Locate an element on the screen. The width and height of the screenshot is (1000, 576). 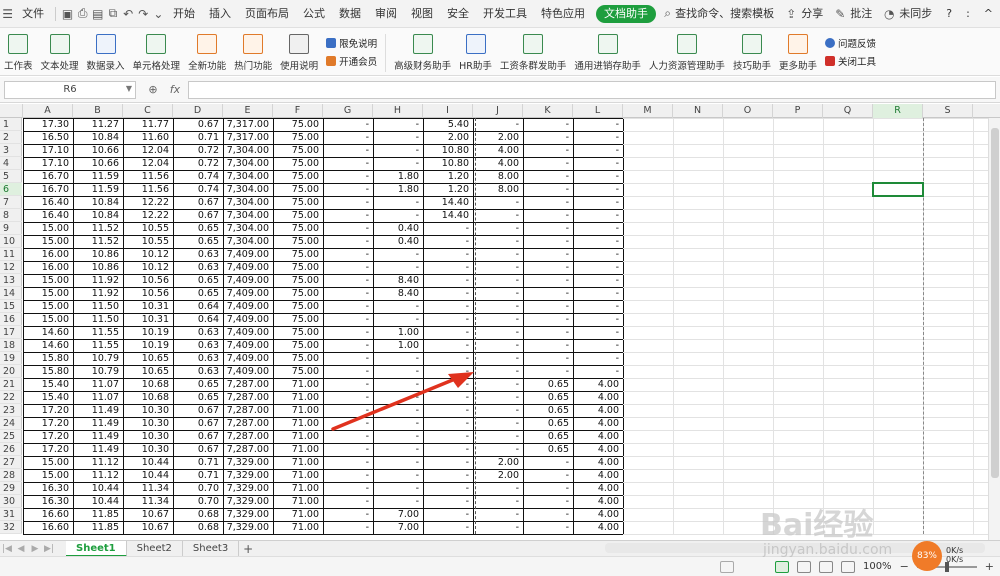
cell: 7,329.00 is located at coordinates (248, 514).